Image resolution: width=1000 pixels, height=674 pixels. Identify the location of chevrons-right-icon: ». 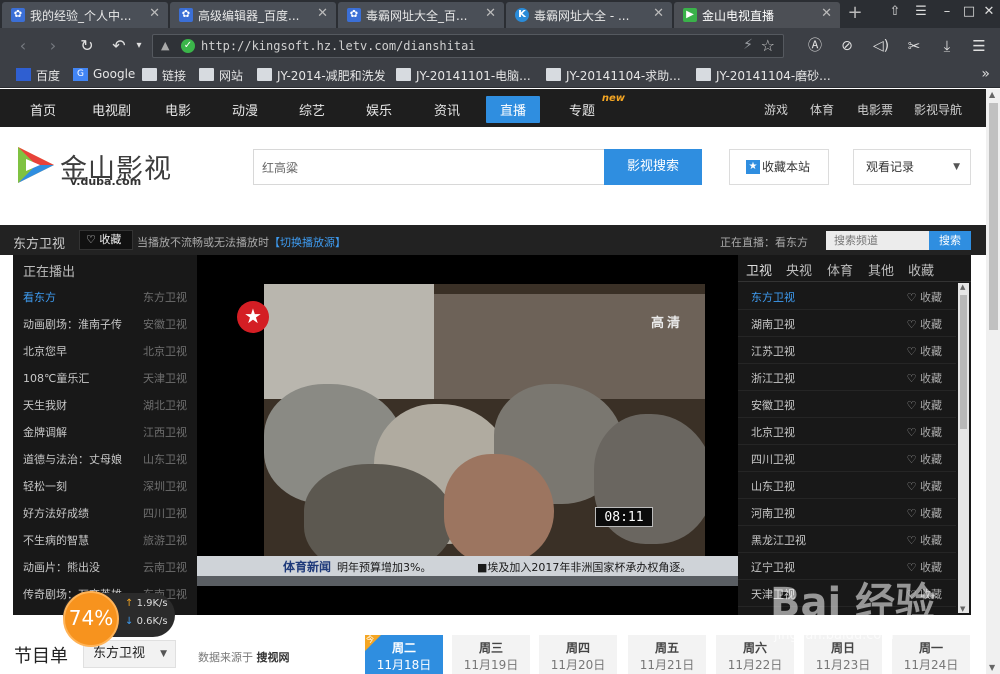
(985, 74).